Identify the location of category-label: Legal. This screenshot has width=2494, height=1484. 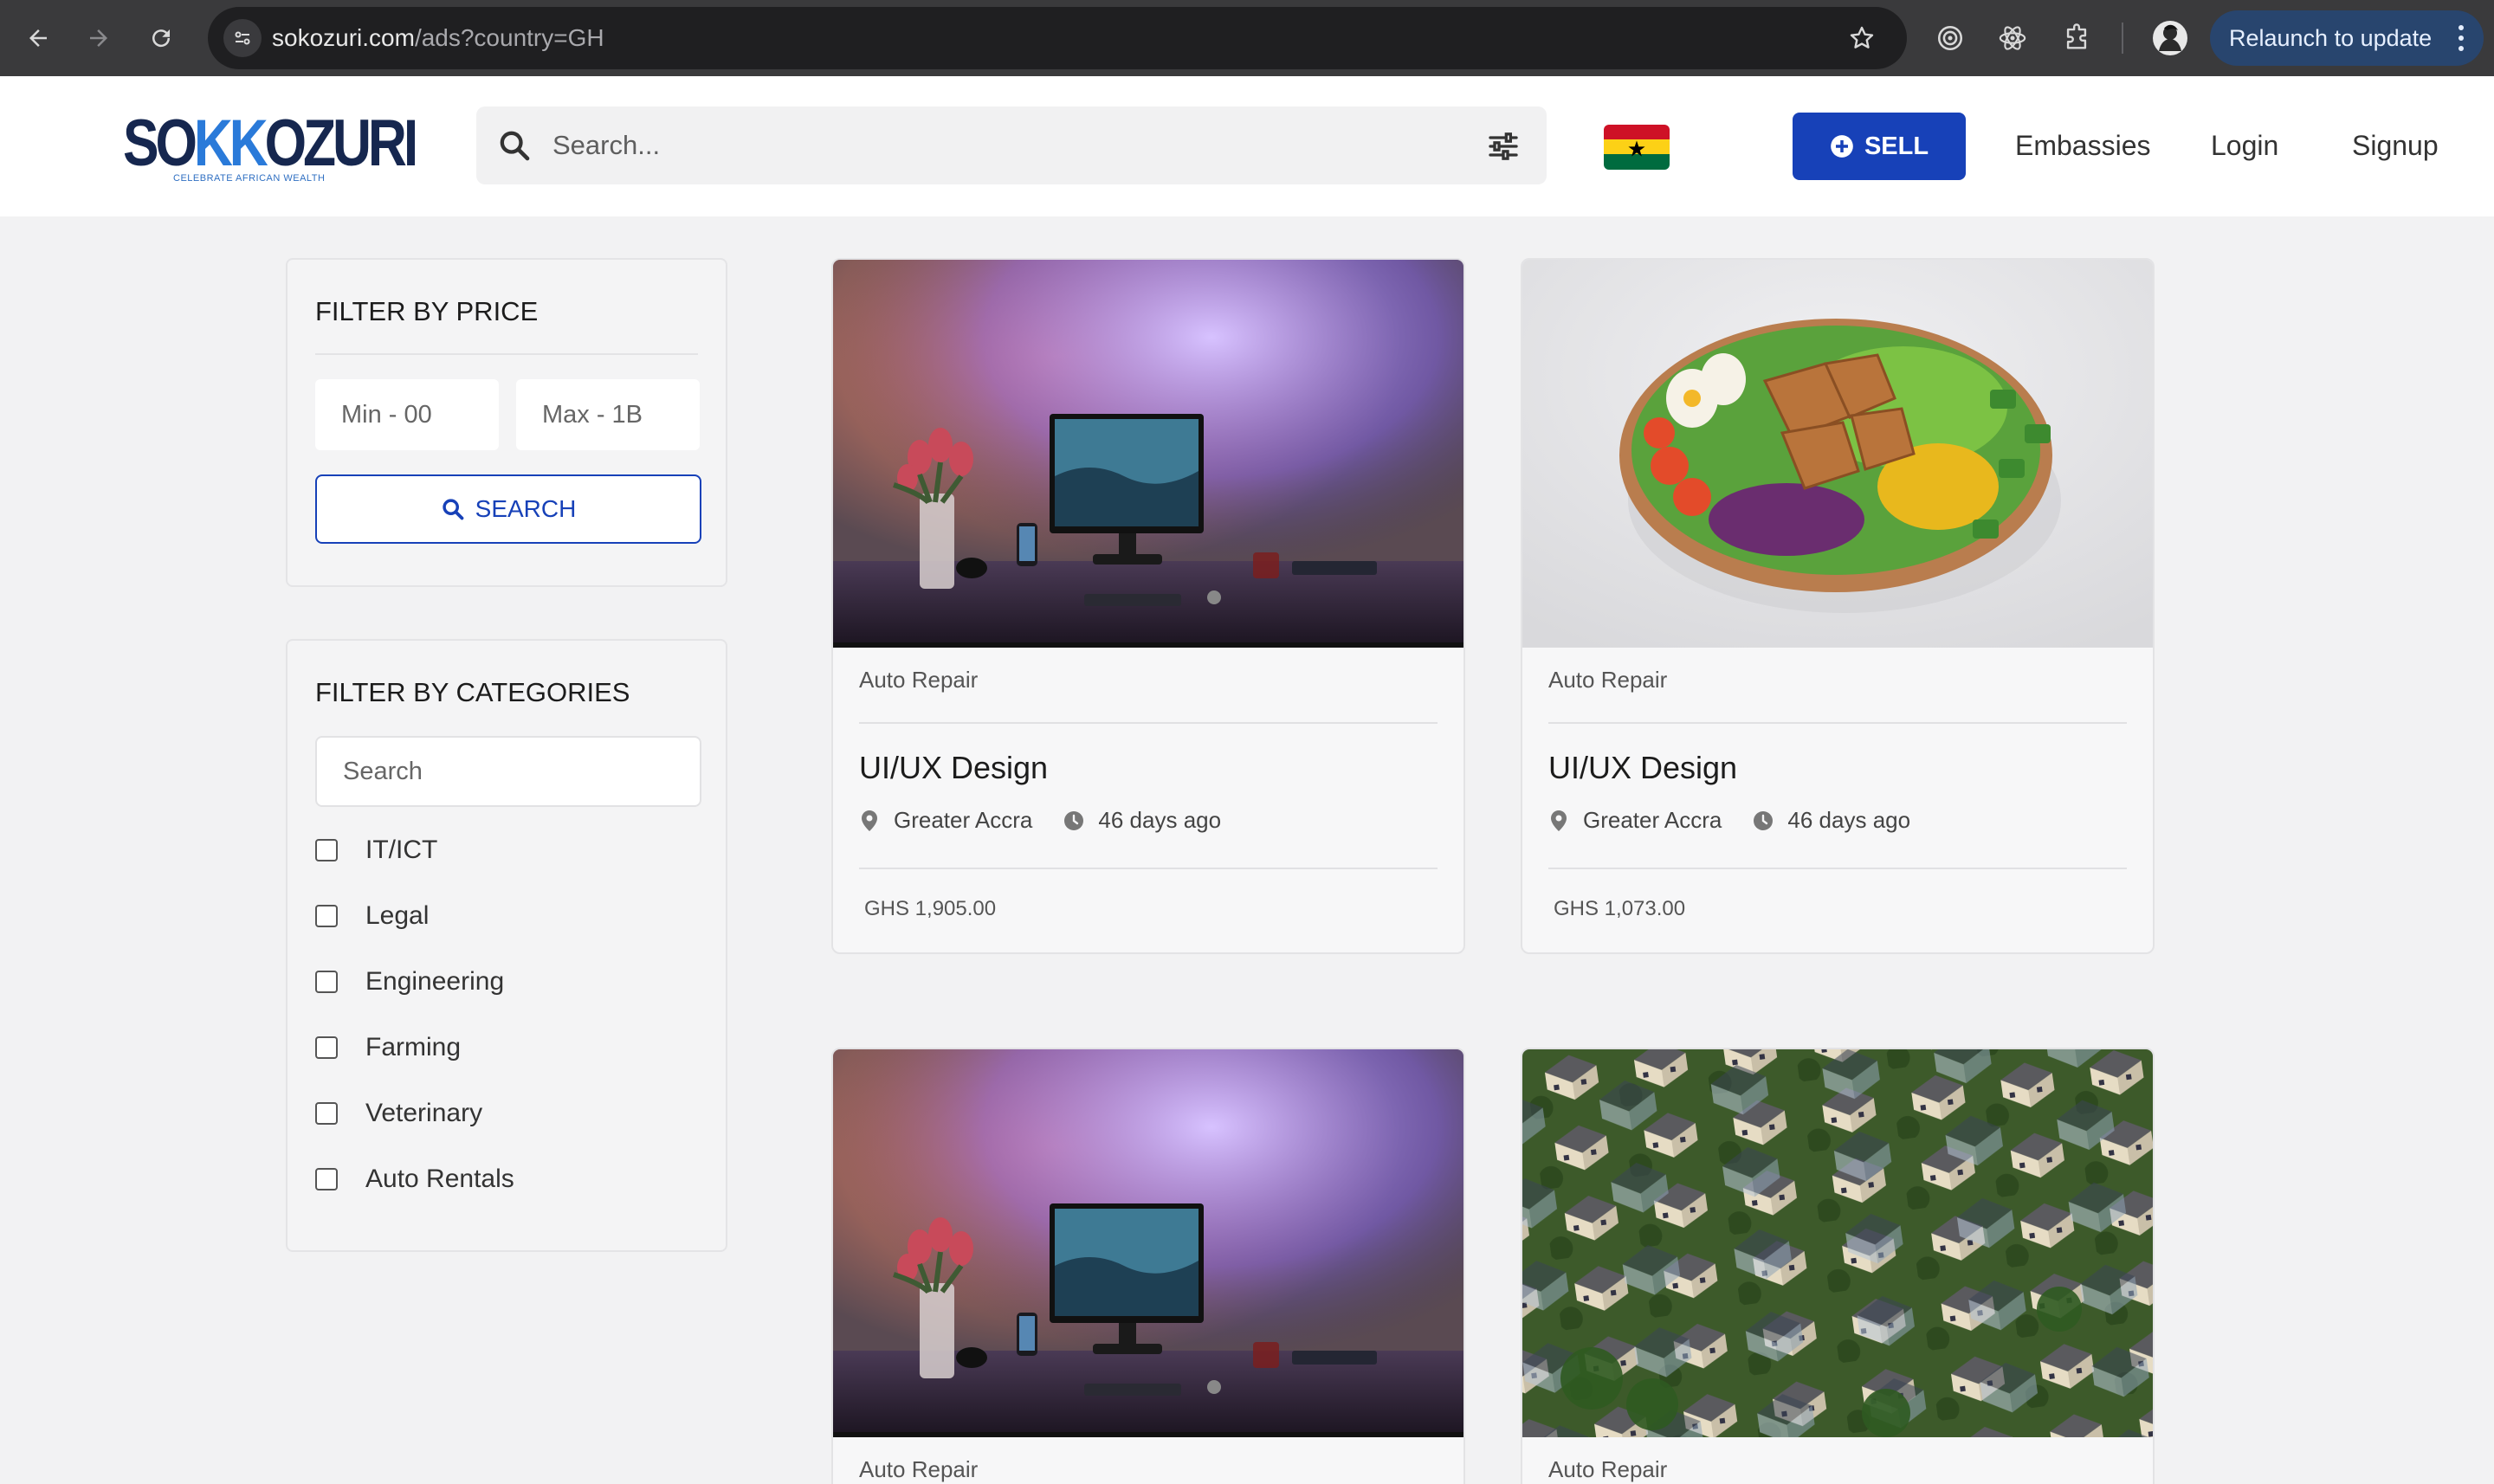
(397, 915).